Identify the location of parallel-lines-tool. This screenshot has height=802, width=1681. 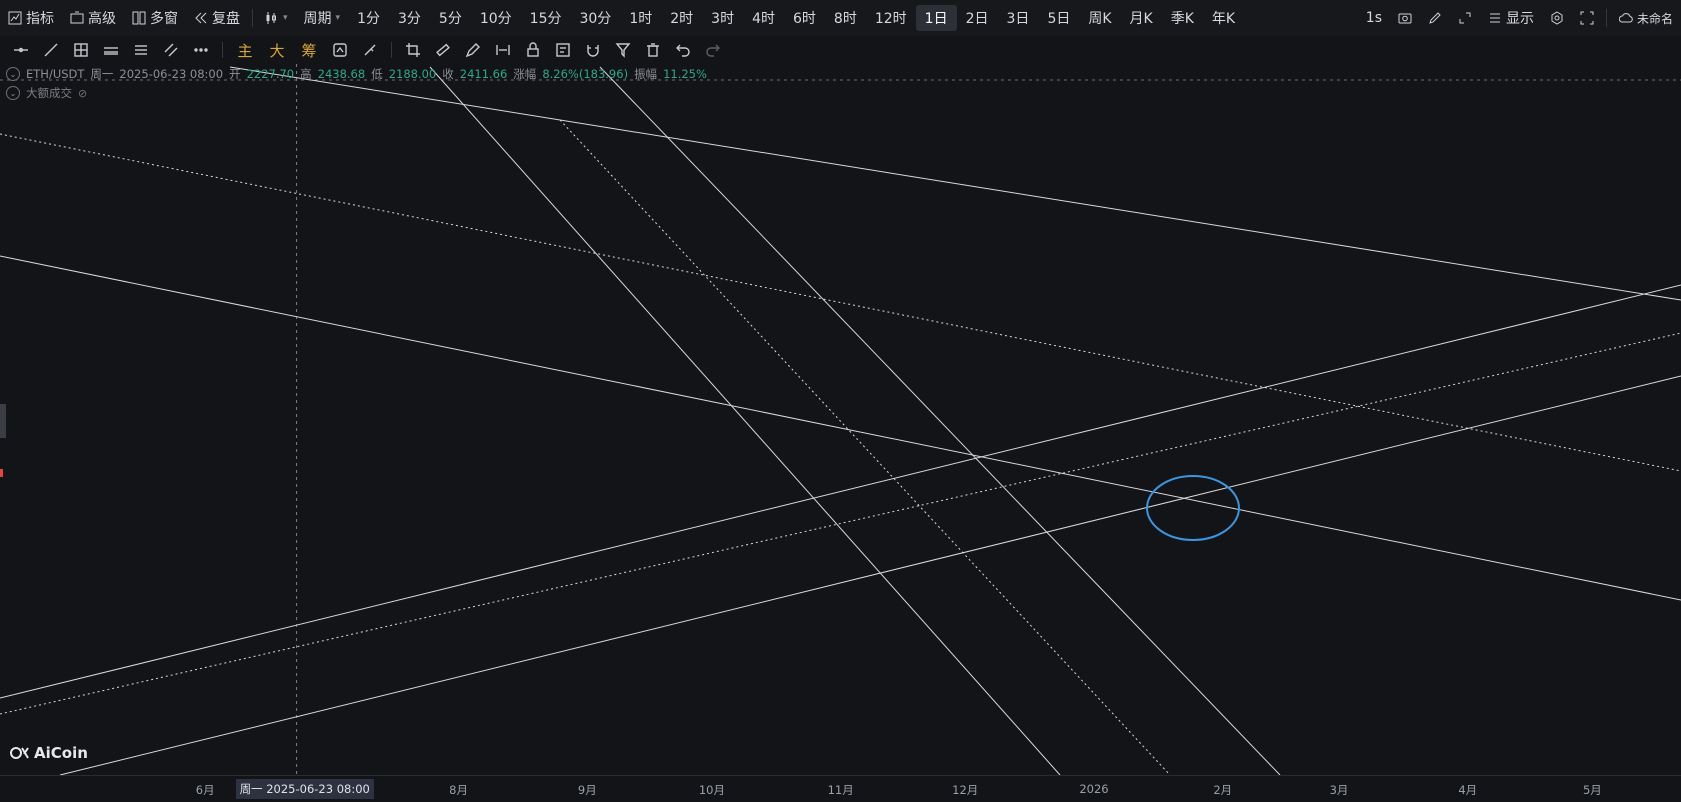
(141, 50).